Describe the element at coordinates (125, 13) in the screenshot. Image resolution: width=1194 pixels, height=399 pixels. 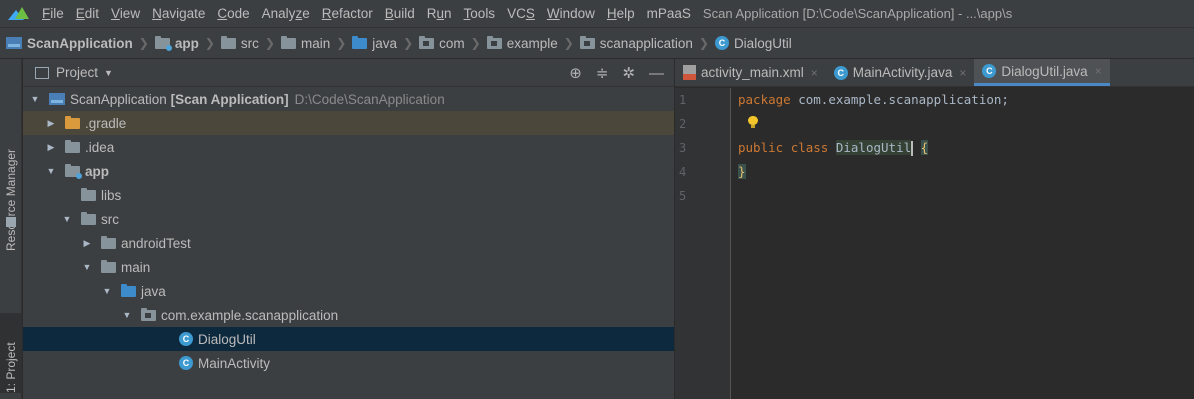
I see `menu-view: View` at that location.